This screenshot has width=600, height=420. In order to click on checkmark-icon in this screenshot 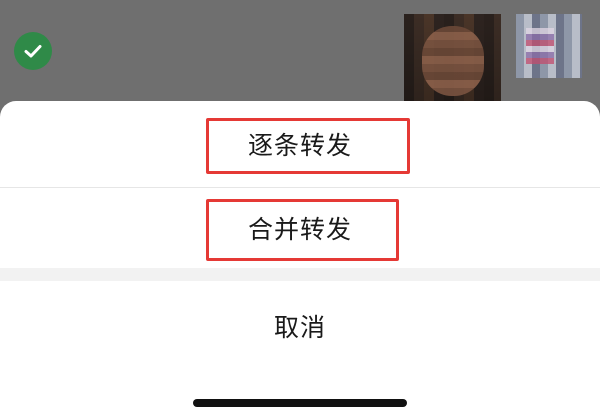, I will do `click(33, 51)`.